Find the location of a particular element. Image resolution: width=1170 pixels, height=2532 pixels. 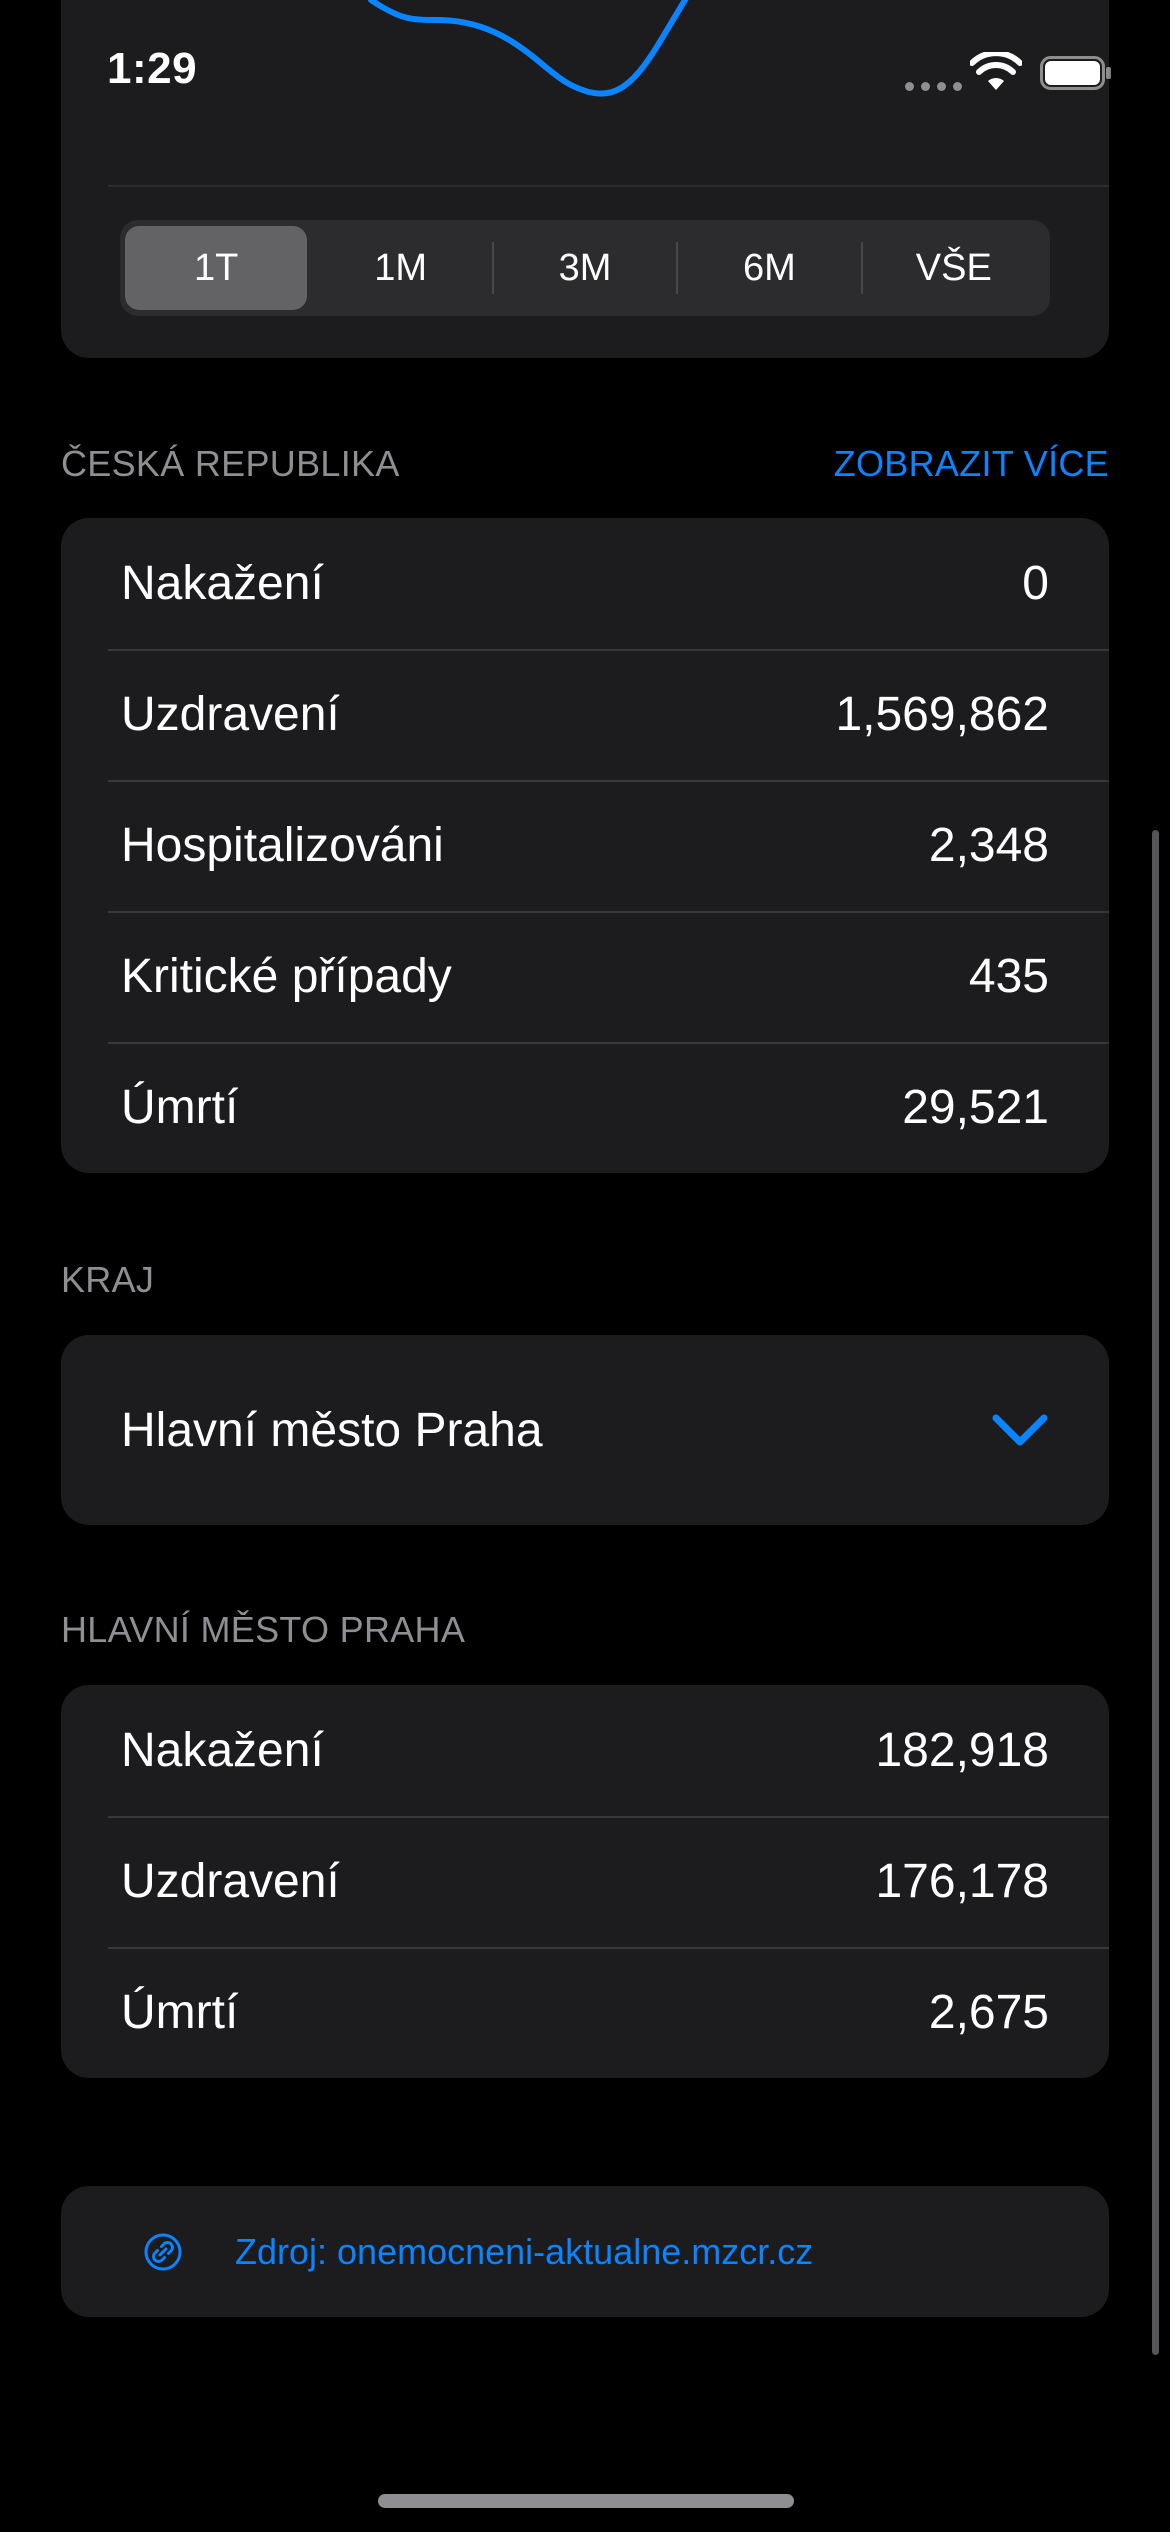

region-row-deaths: Úmrtí 2,675 is located at coordinates (585, 2012).